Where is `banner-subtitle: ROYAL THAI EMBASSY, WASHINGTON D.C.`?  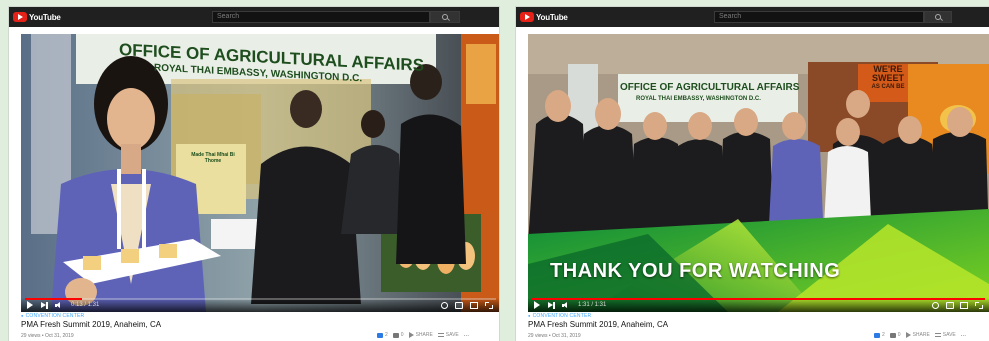
banner-subtitle: ROYAL THAI EMBASSY, WASHINGTON D.C. is located at coordinates (698, 99).